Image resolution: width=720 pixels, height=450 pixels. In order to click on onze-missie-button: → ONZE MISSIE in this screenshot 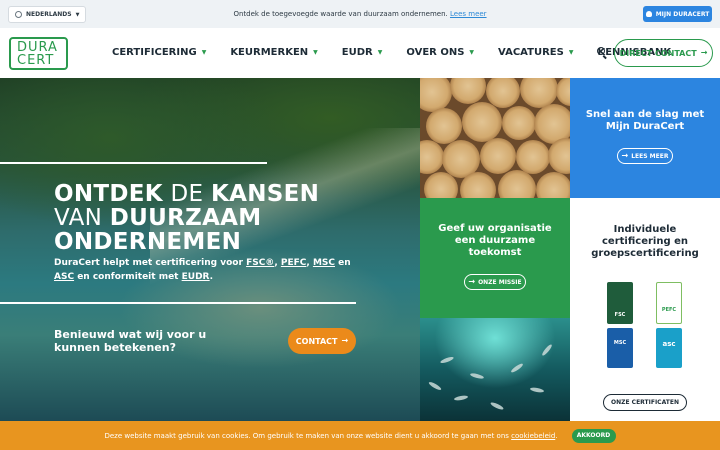, I will do `click(495, 282)`.